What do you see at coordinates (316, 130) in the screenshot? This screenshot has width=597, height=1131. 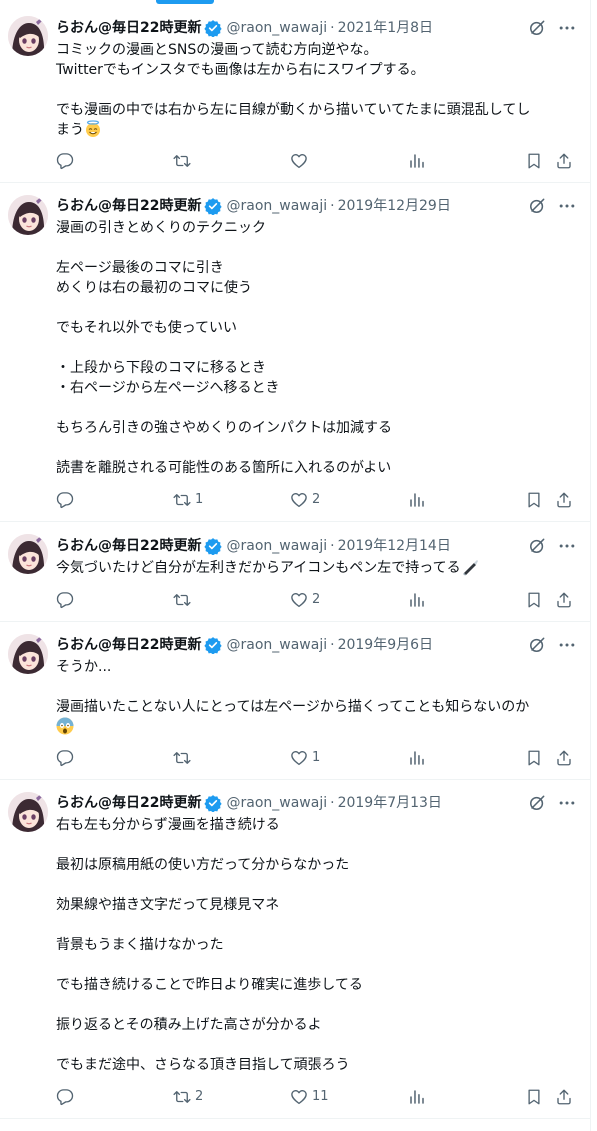 I see `tweet-text-line: まう` at bounding box center [316, 130].